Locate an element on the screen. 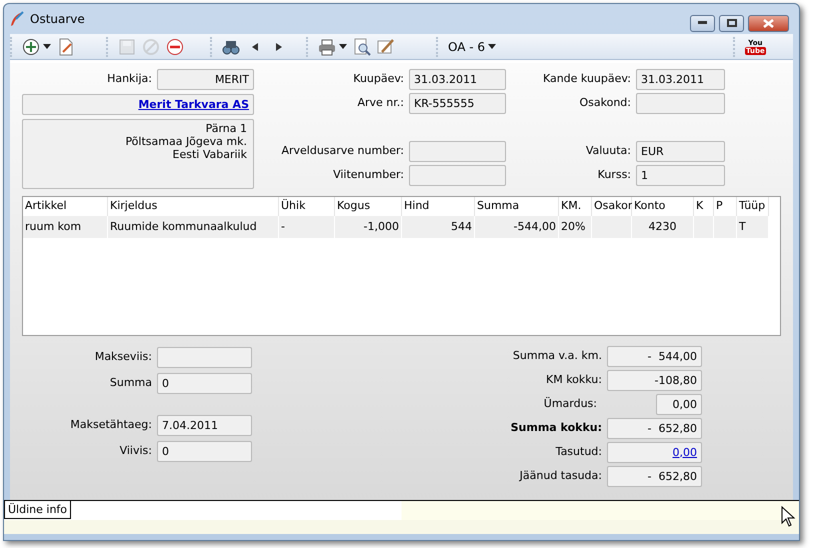  document-pen-icon is located at coordinates (386, 47).